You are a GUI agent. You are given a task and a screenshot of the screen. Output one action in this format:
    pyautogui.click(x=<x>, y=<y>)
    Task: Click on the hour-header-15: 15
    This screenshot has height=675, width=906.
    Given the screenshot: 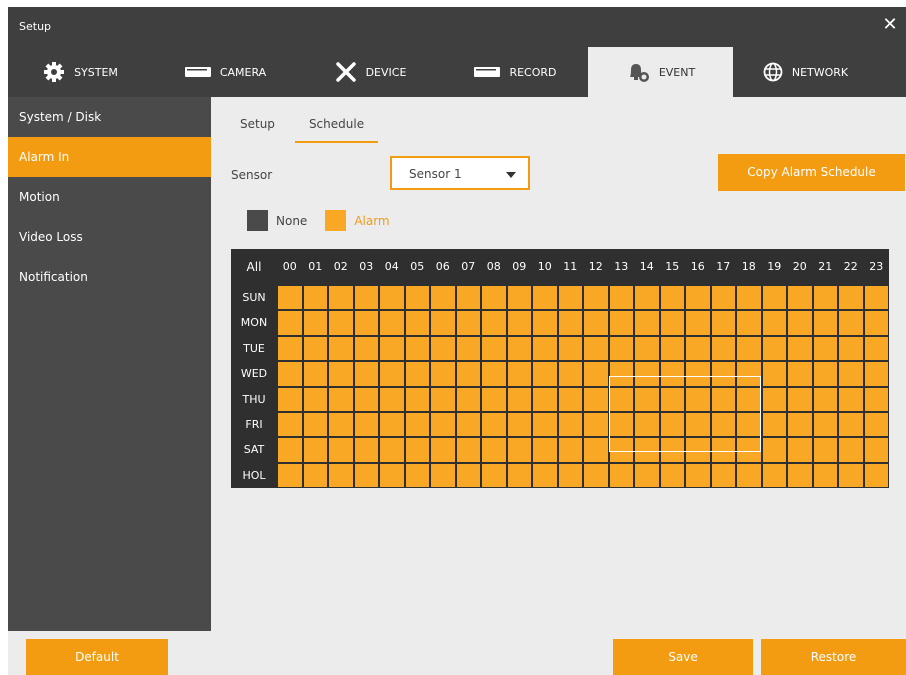 What is the action you would take?
    pyautogui.click(x=673, y=267)
    